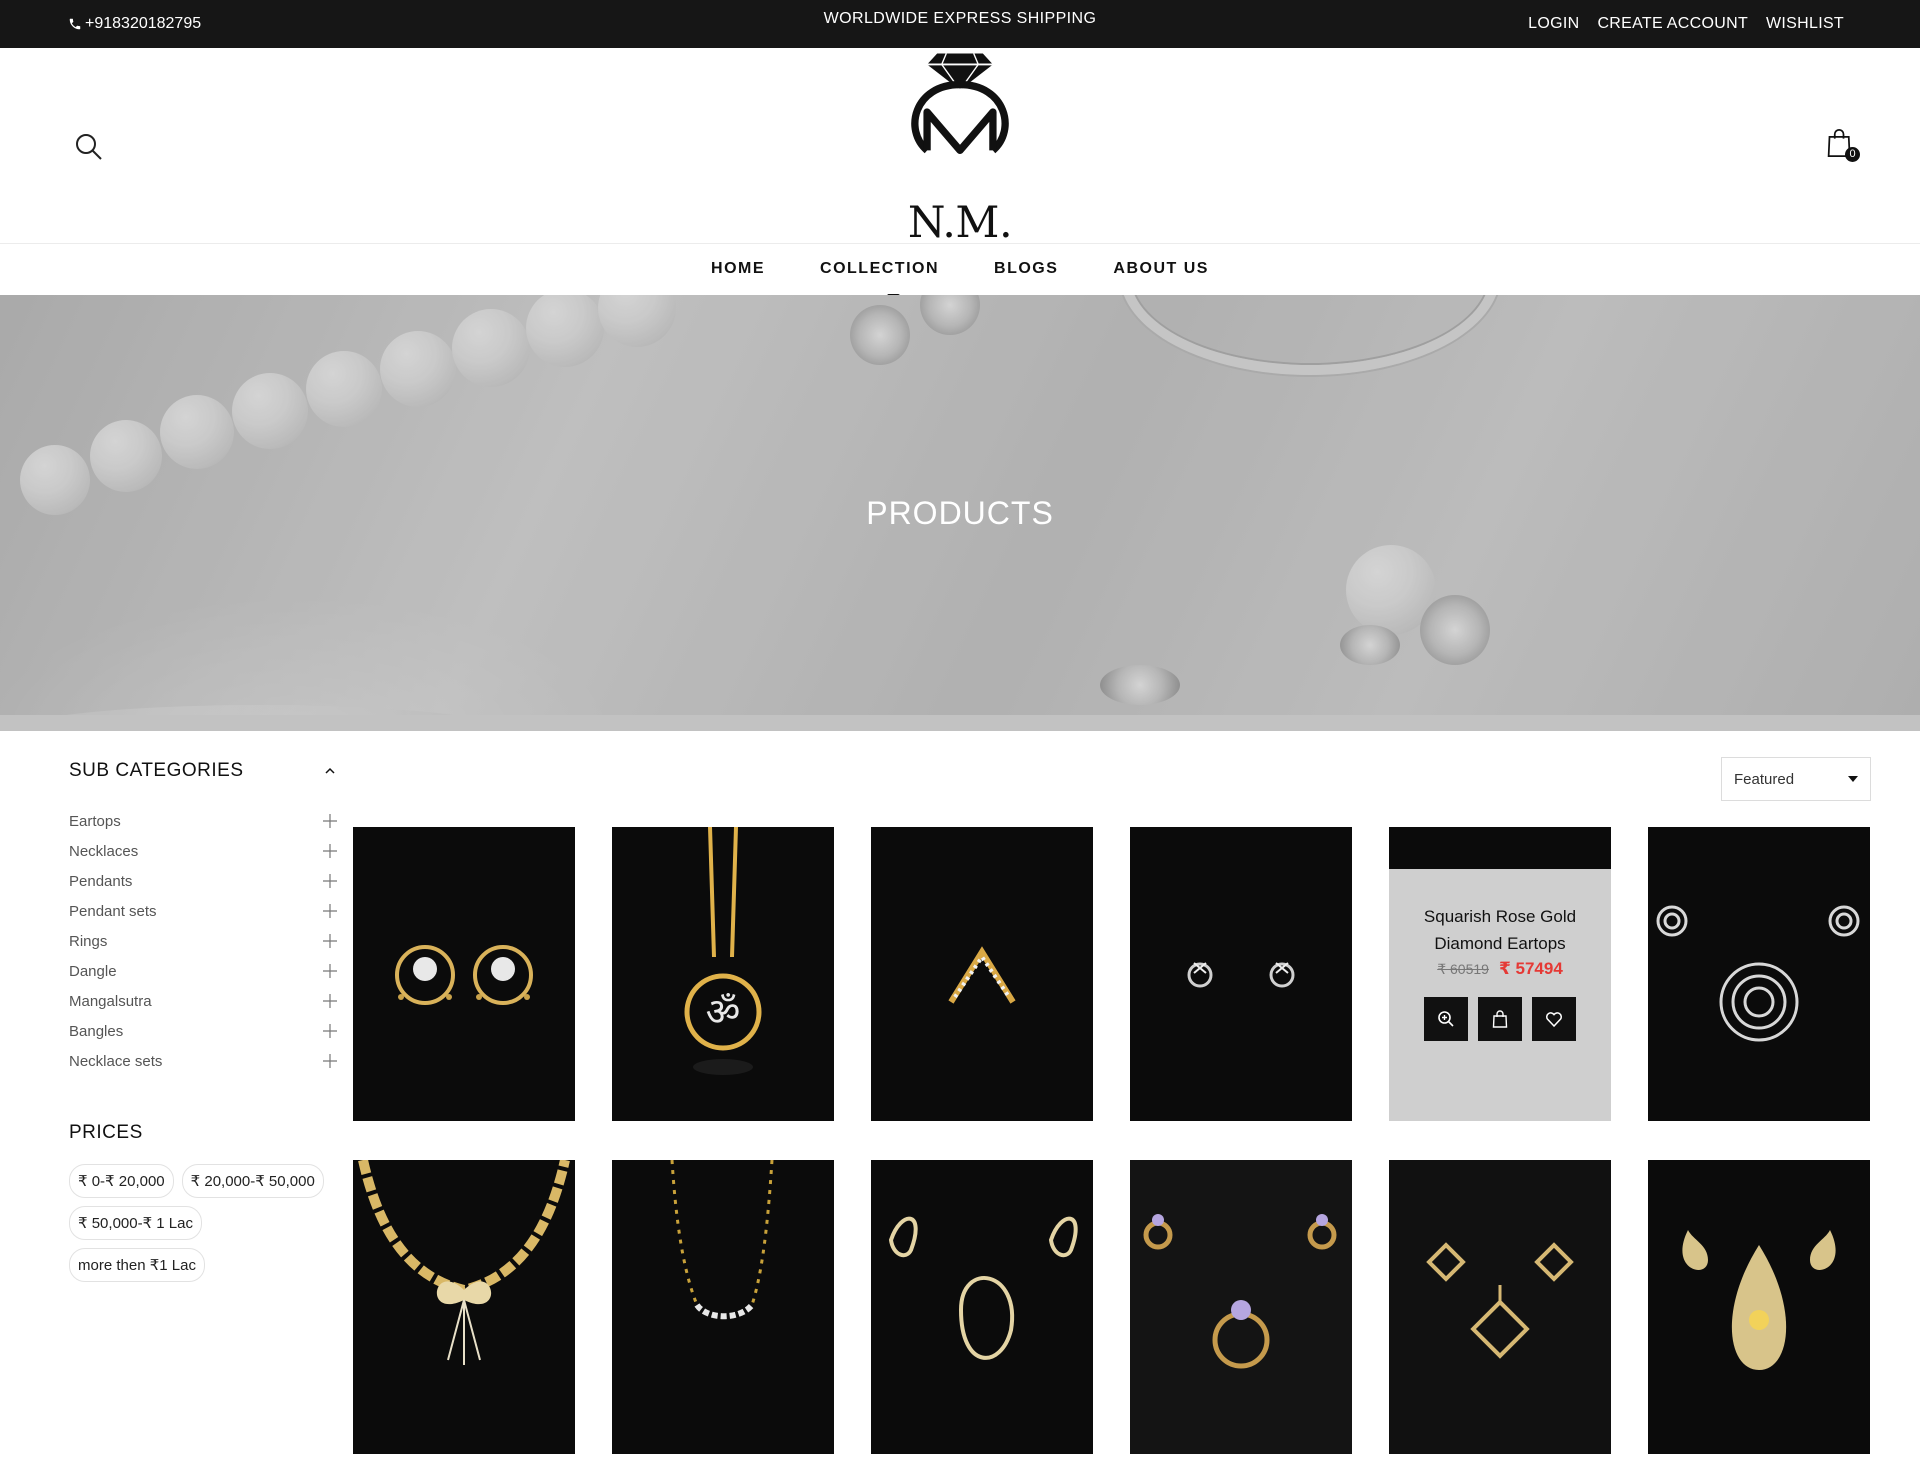 This screenshot has width=1920, height=1464. Describe the element at coordinates (203, 971) in the screenshot. I see `subcategory-dangle: Dangle` at that location.